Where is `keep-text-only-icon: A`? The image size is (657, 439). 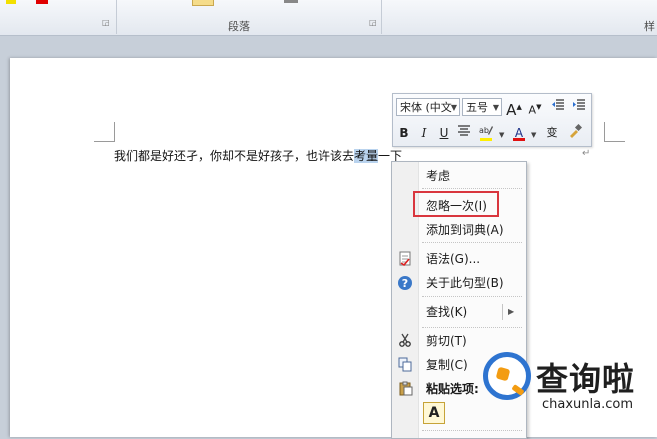 keep-text-only-icon: A is located at coordinates (434, 413).